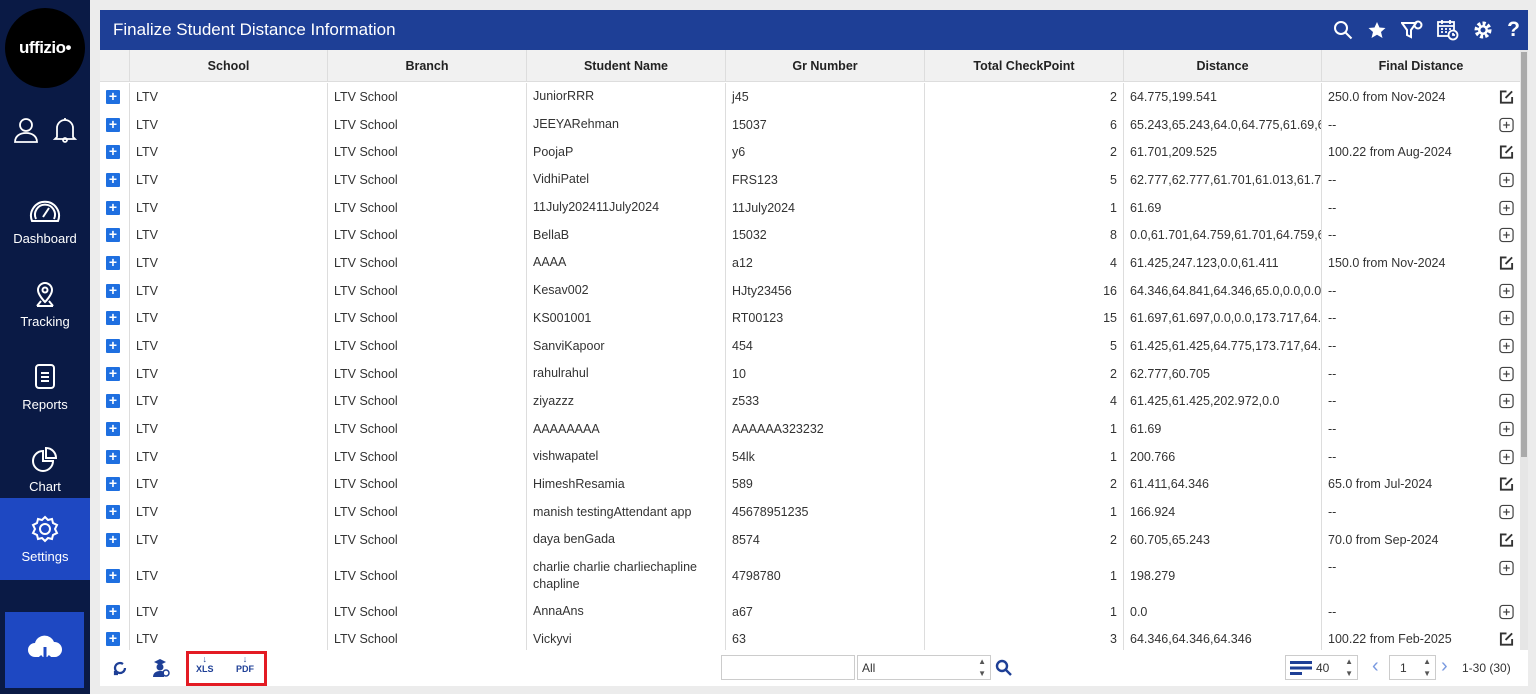 The height and width of the screenshot is (694, 1536). Describe the element at coordinates (1024, 65) in the screenshot. I see `column-header-total-checkpoint: Total CheckPoint` at that location.